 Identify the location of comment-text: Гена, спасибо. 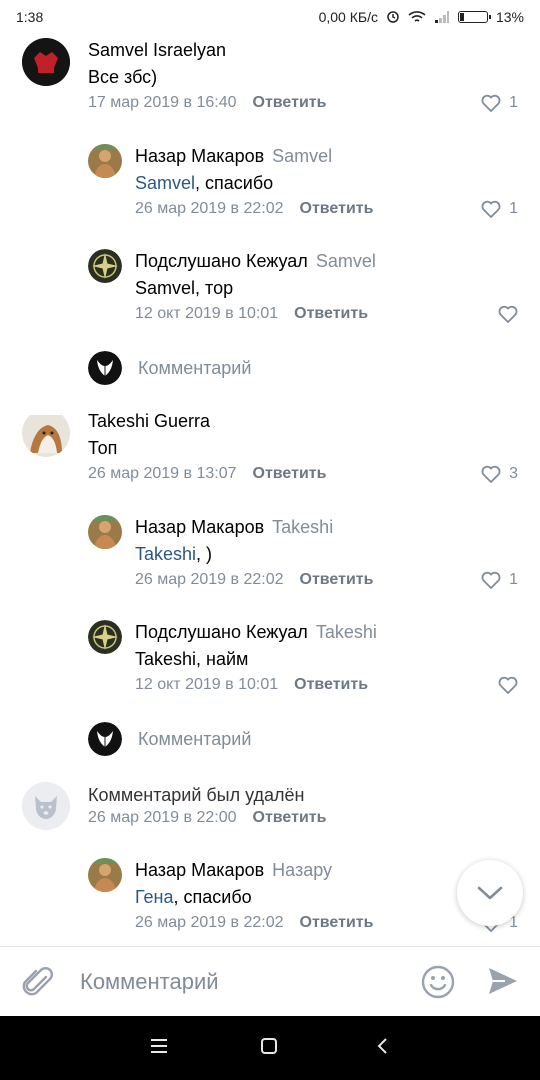
(193, 897).